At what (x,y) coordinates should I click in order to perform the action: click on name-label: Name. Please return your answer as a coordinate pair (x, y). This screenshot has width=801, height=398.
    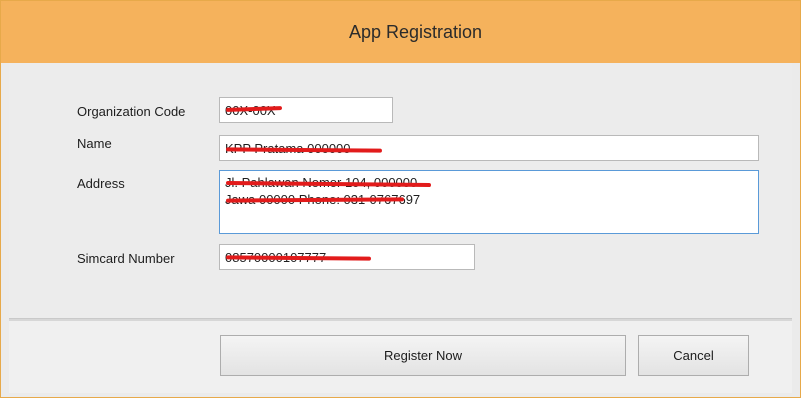
    Looking at the image, I should click on (94, 143).